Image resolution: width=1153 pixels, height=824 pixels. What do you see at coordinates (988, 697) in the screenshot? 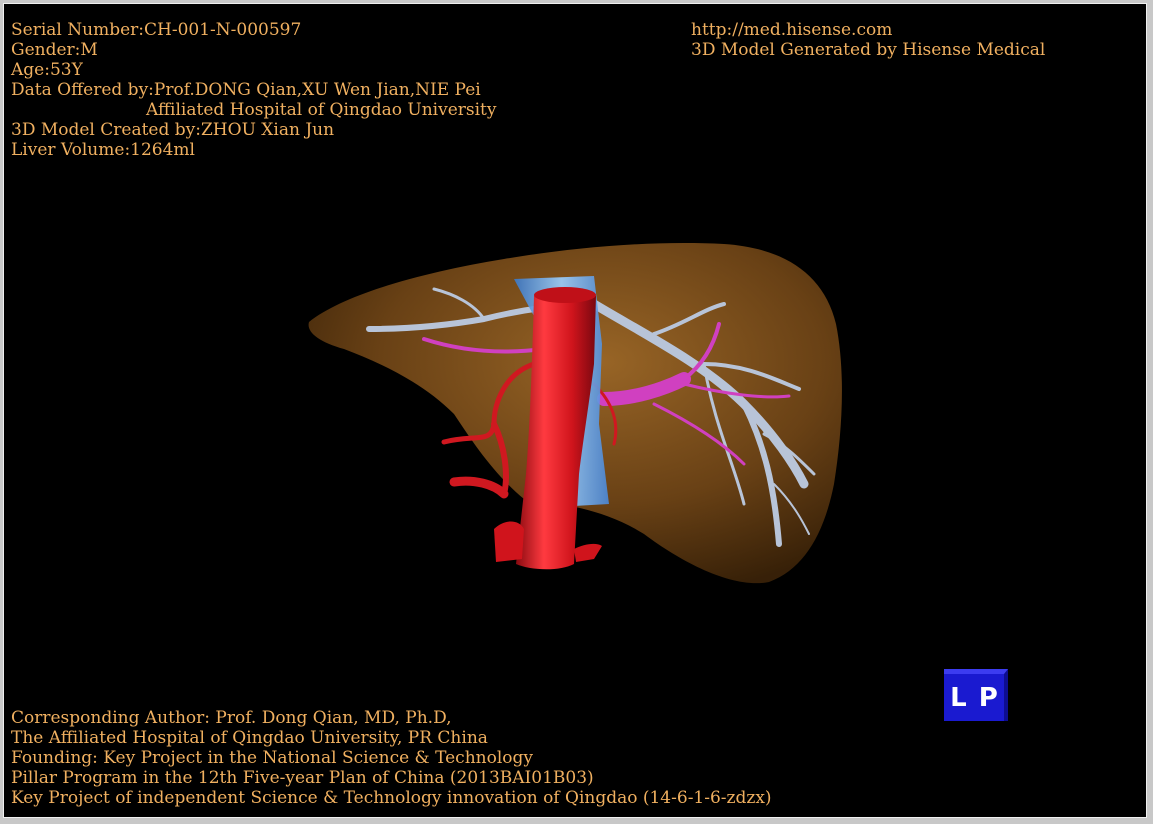
I see `orientation-posterior-label: P` at bounding box center [988, 697].